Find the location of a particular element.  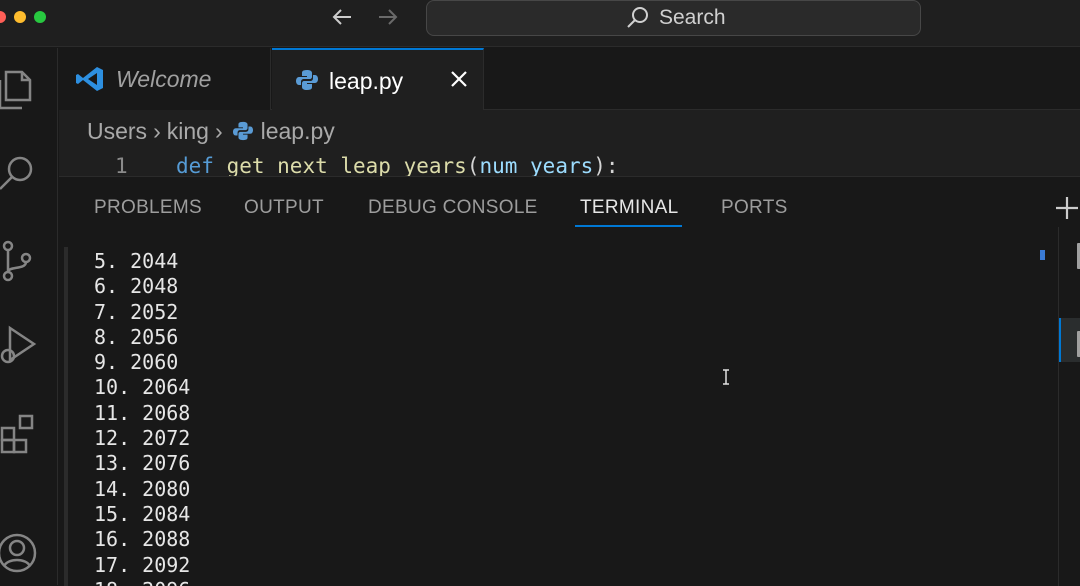

extensions-icon is located at coordinates (20, 431).